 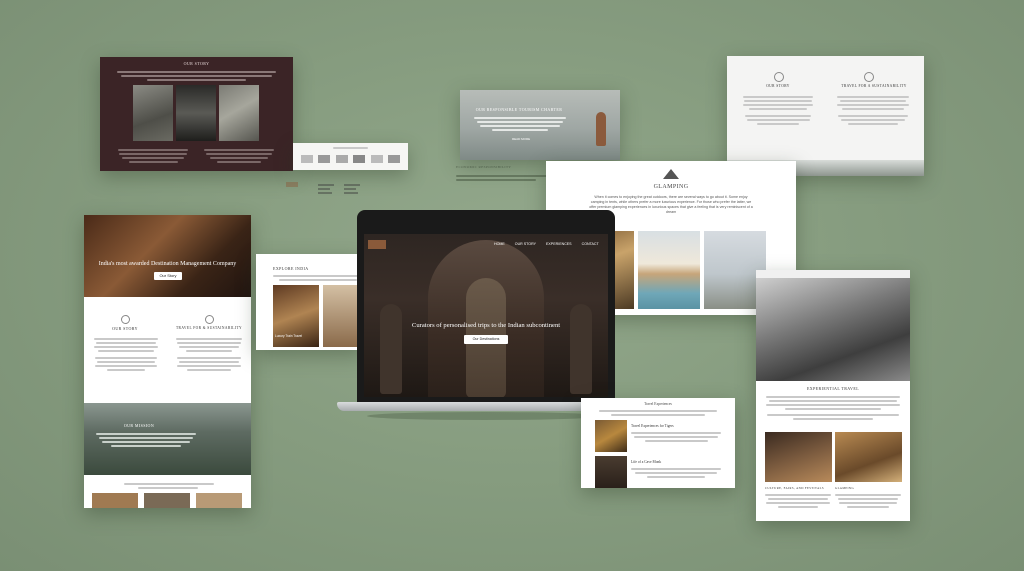 What do you see at coordinates (168, 276) in the screenshot?
I see `left-hero-button: Our Story` at bounding box center [168, 276].